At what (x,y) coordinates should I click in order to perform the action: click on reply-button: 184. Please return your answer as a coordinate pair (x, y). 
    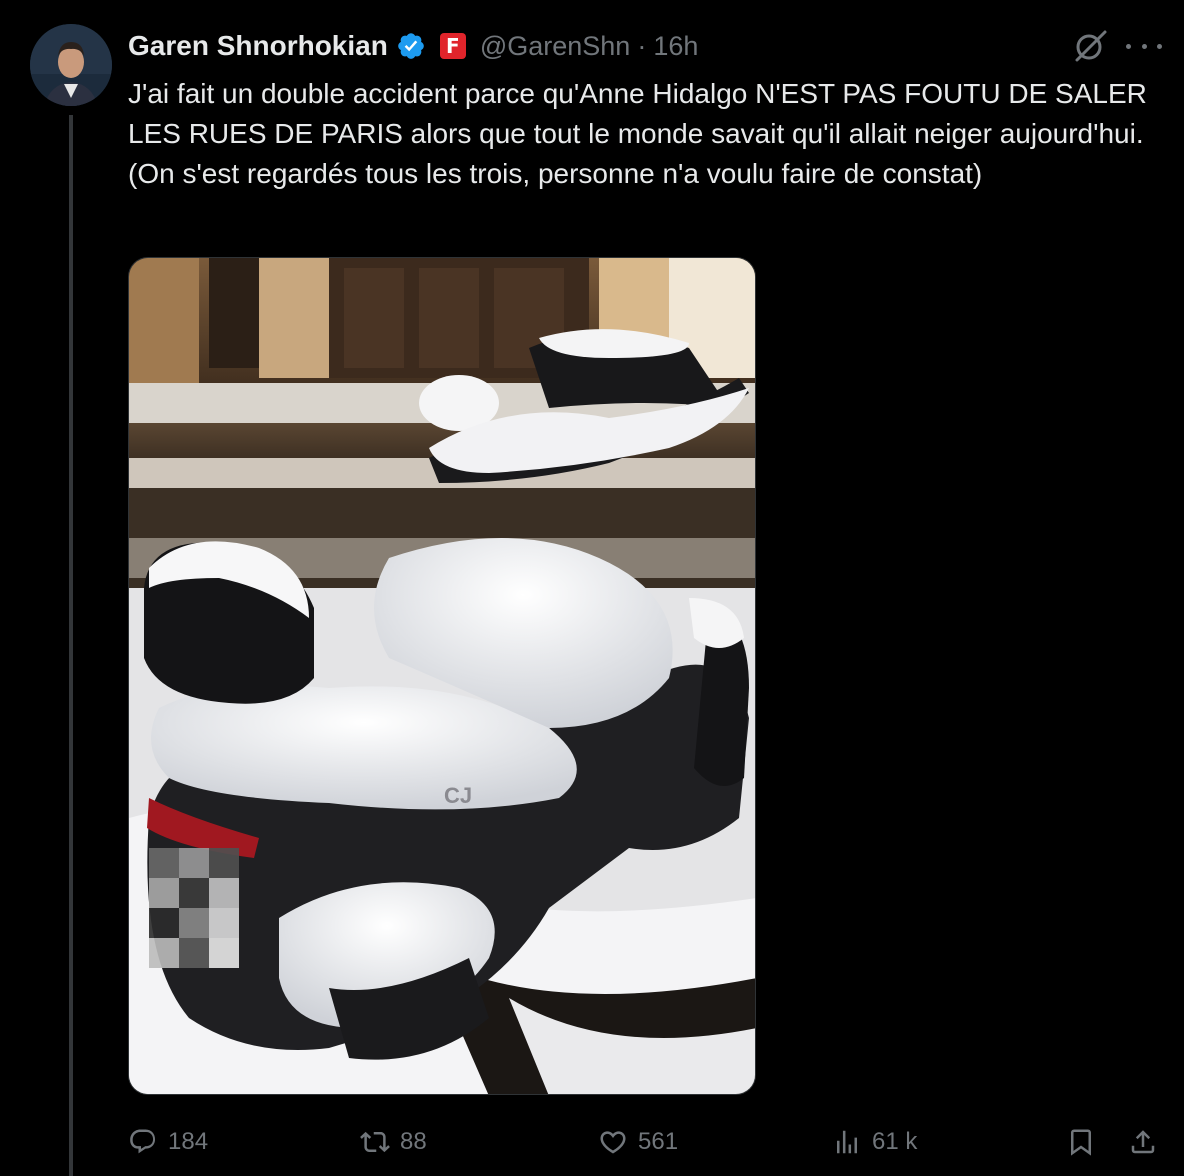
    Looking at the image, I should click on (168, 1142).